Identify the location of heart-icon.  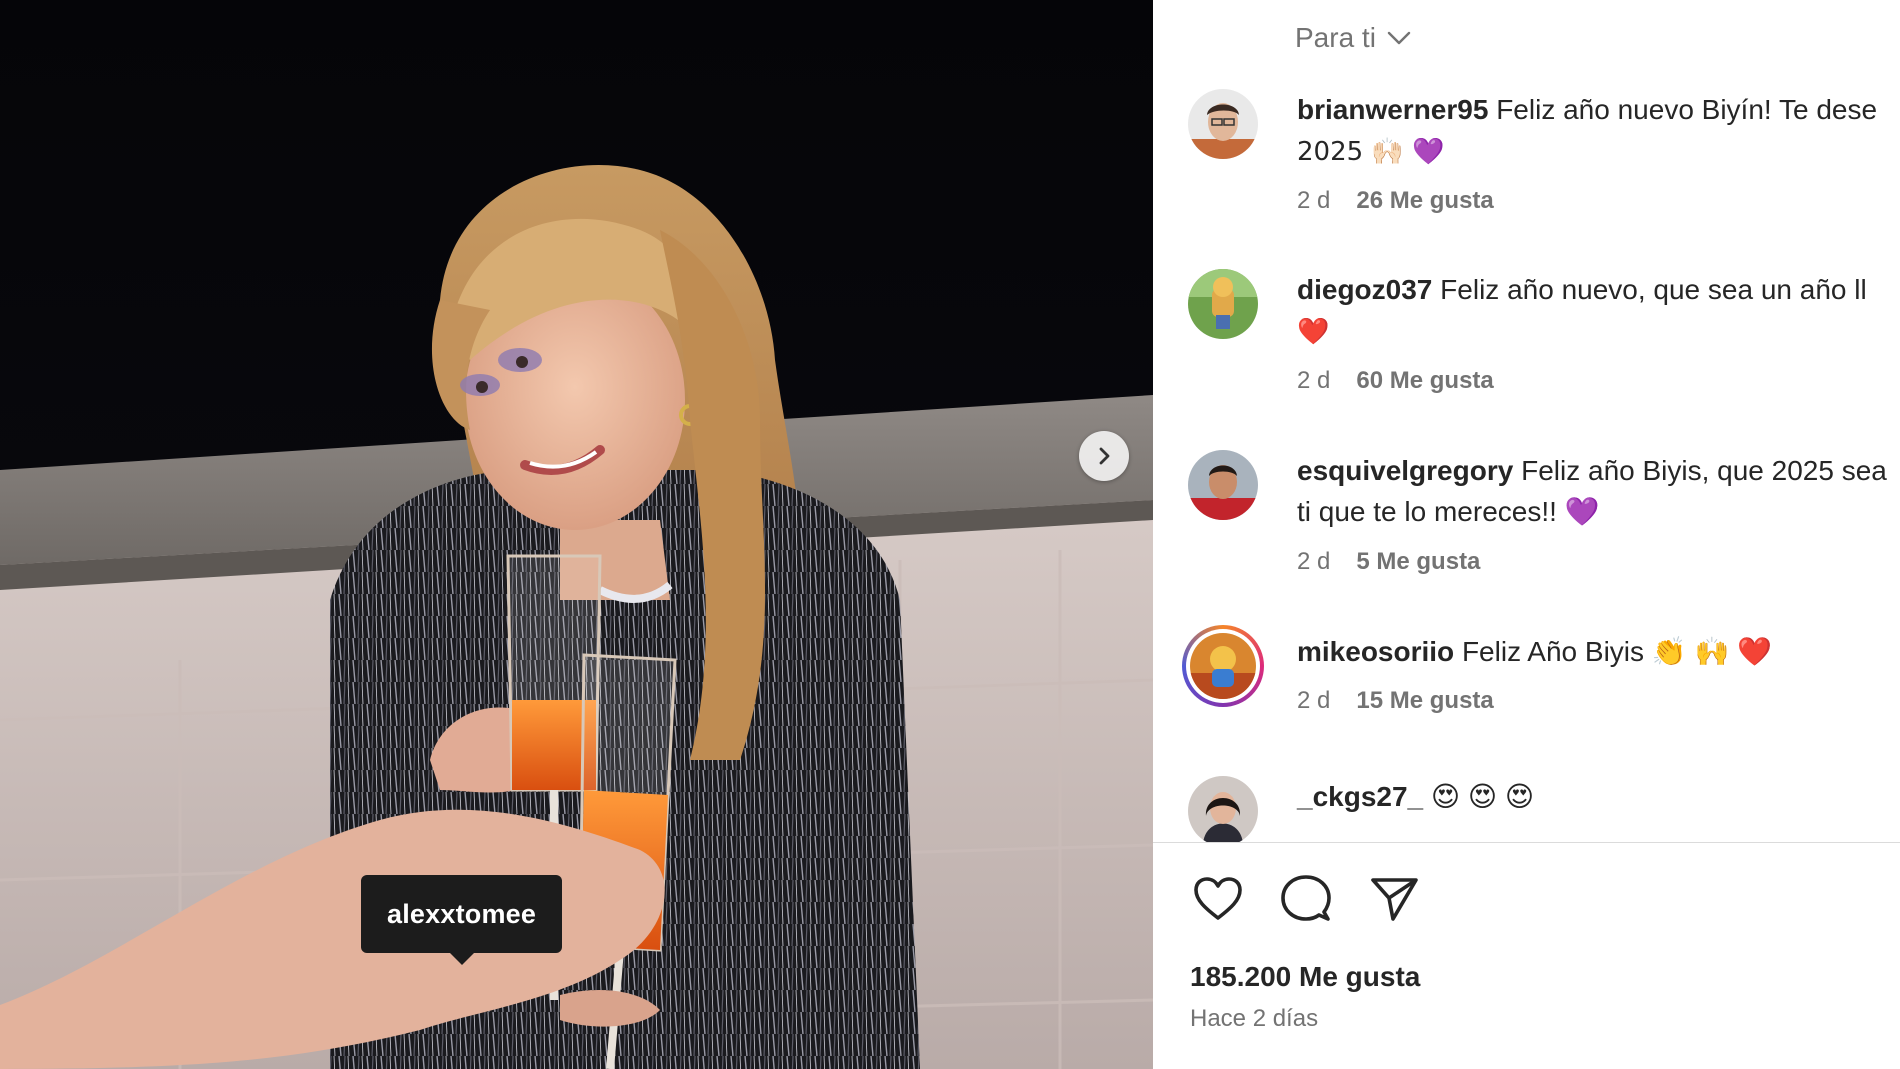
(1218, 898).